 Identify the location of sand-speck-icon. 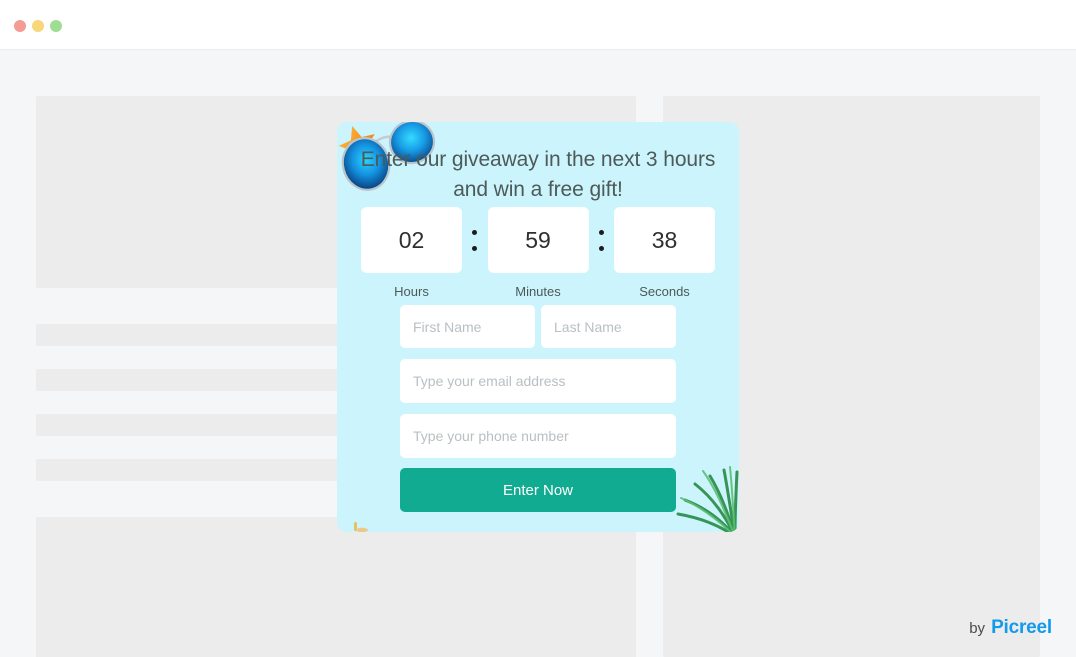
(362, 526).